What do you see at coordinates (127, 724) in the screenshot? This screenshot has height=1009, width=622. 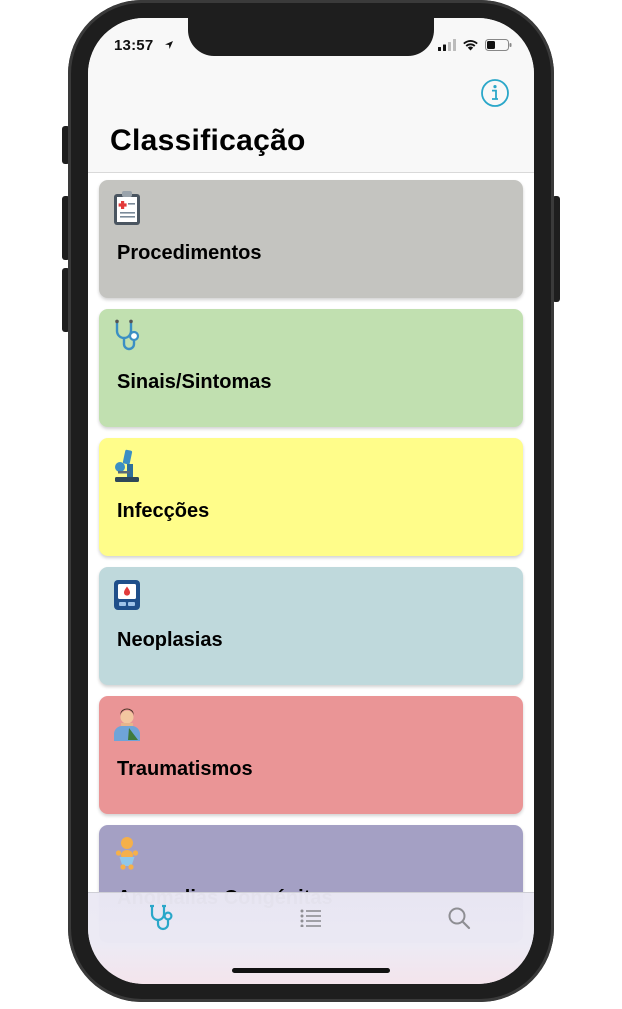 I see `injured-person-icon` at bounding box center [127, 724].